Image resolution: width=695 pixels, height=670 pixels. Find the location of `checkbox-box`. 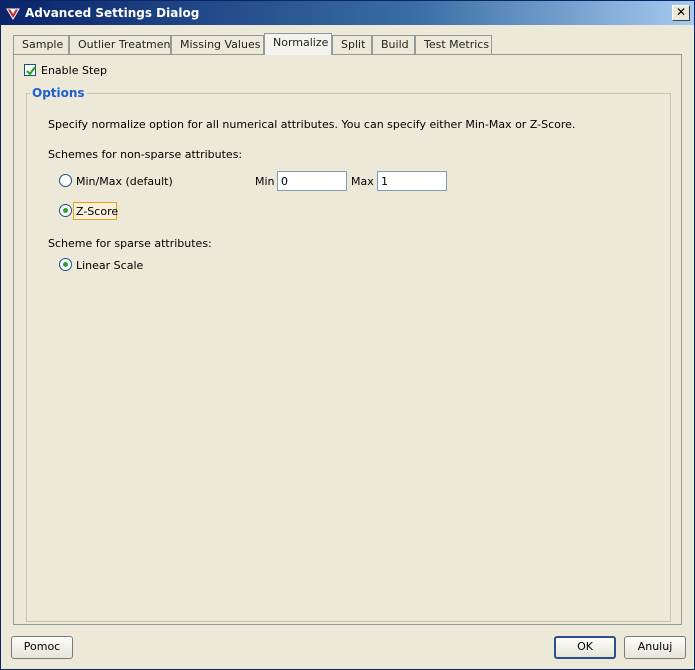

checkbox-box is located at coordinates (30, 70).